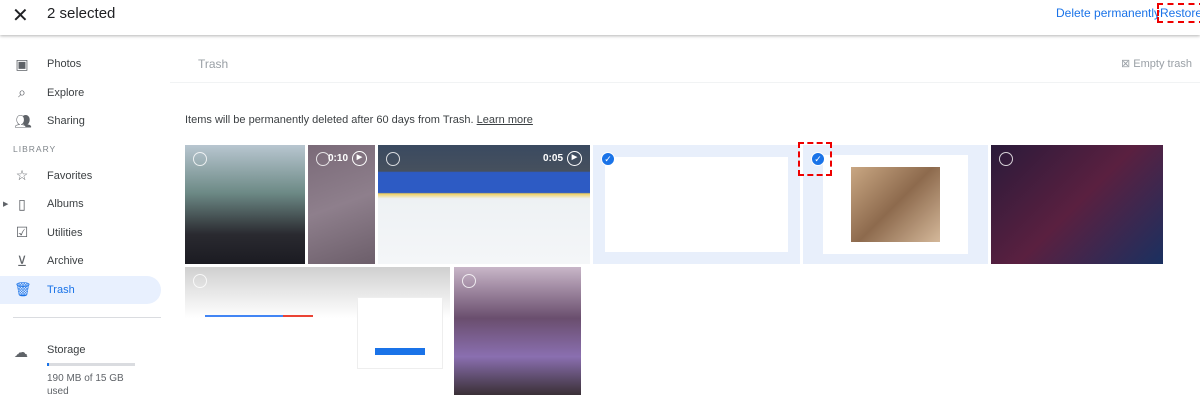 The height and width of the screenshot is (411, 1200). I want to click on sidebar-item-photos: ▣ Photos, so click(80, 64).